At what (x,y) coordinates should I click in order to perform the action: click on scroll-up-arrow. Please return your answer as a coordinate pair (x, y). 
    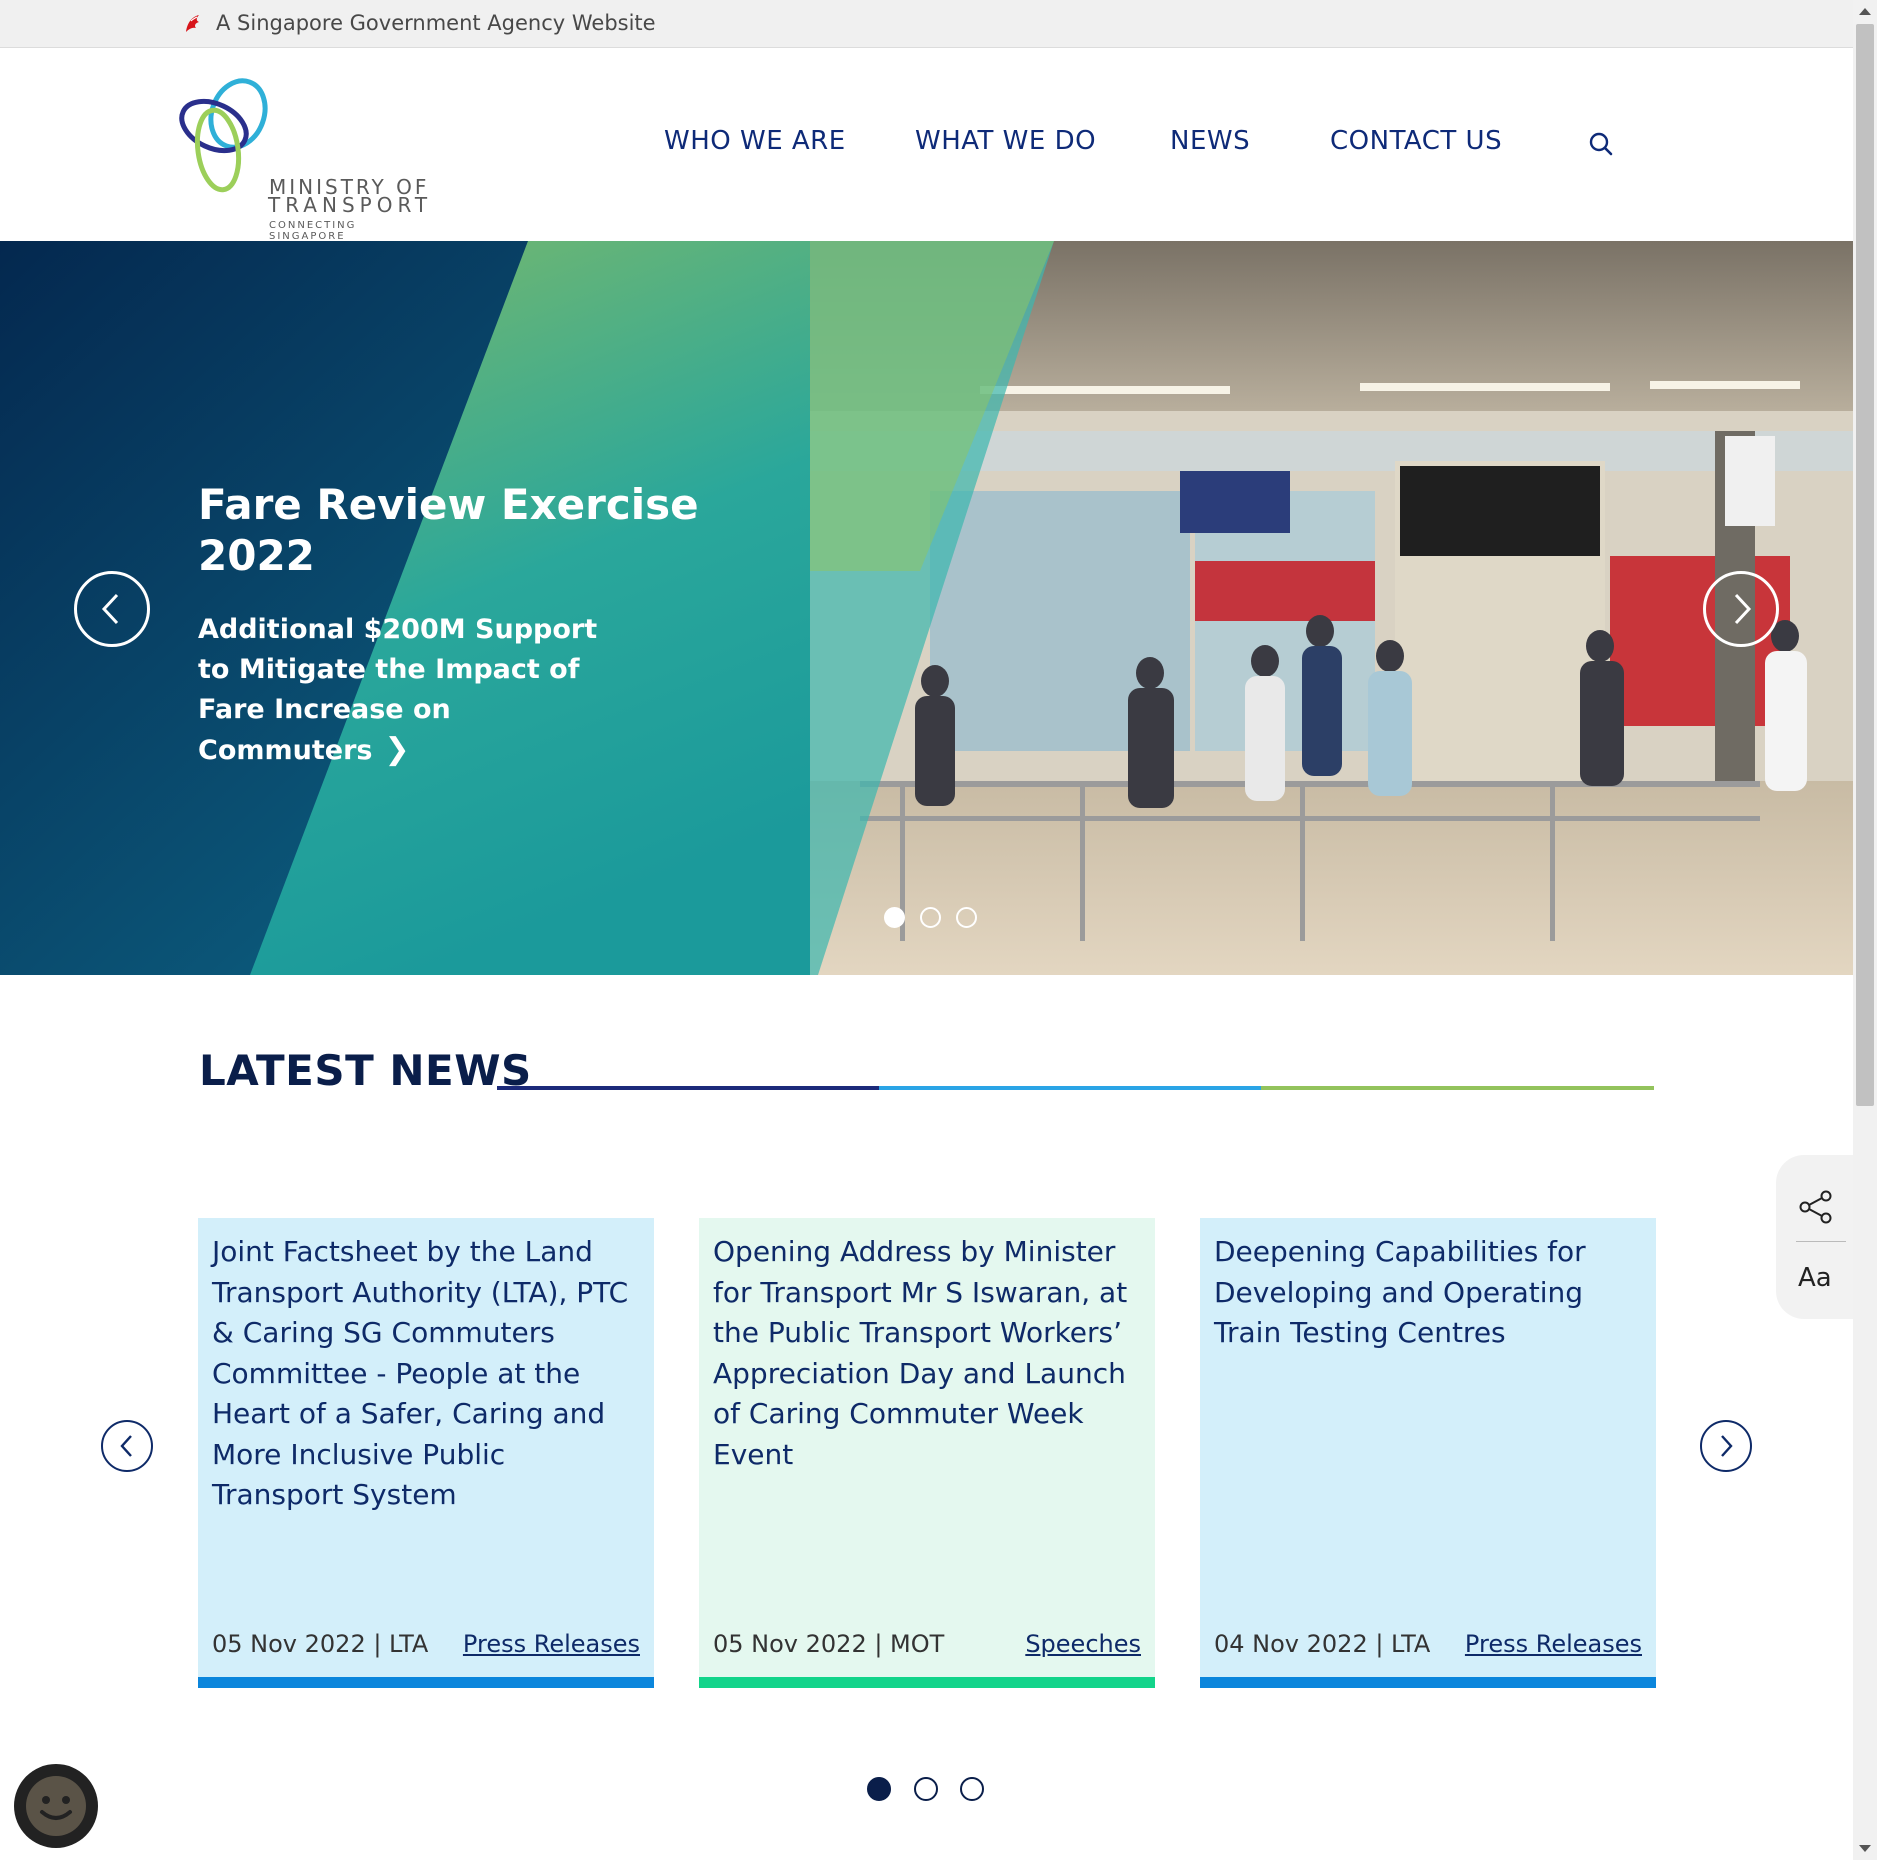
    Looking at the image, I should click on (1865, 11).